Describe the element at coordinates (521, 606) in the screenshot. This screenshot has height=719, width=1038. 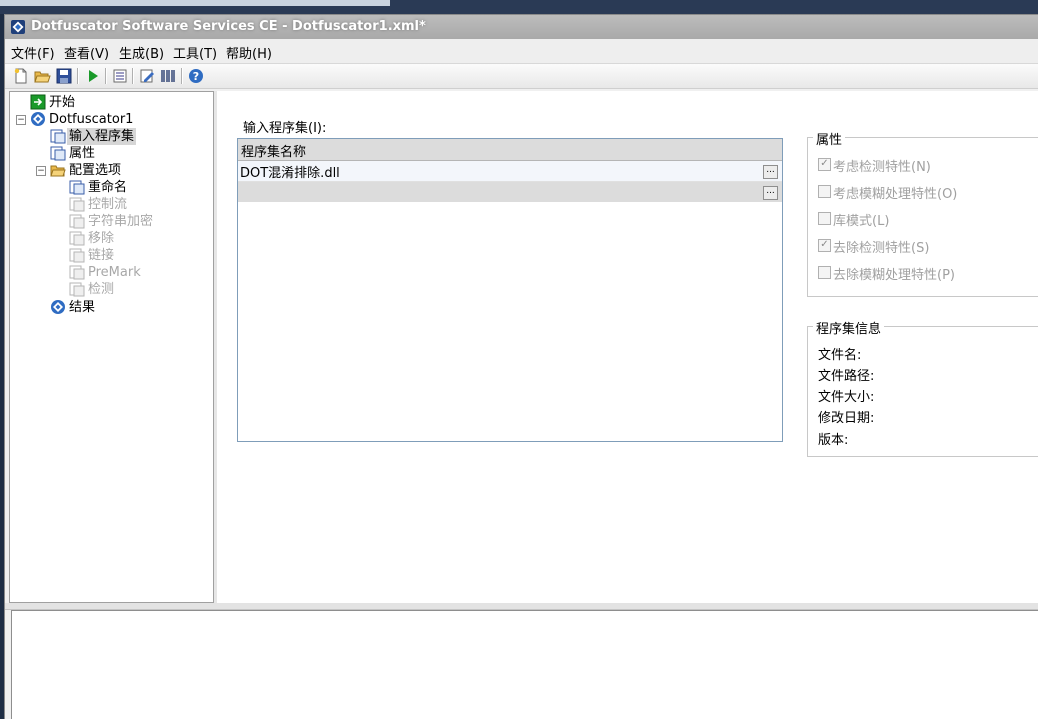
I see `horizontal-splitter` at that location.